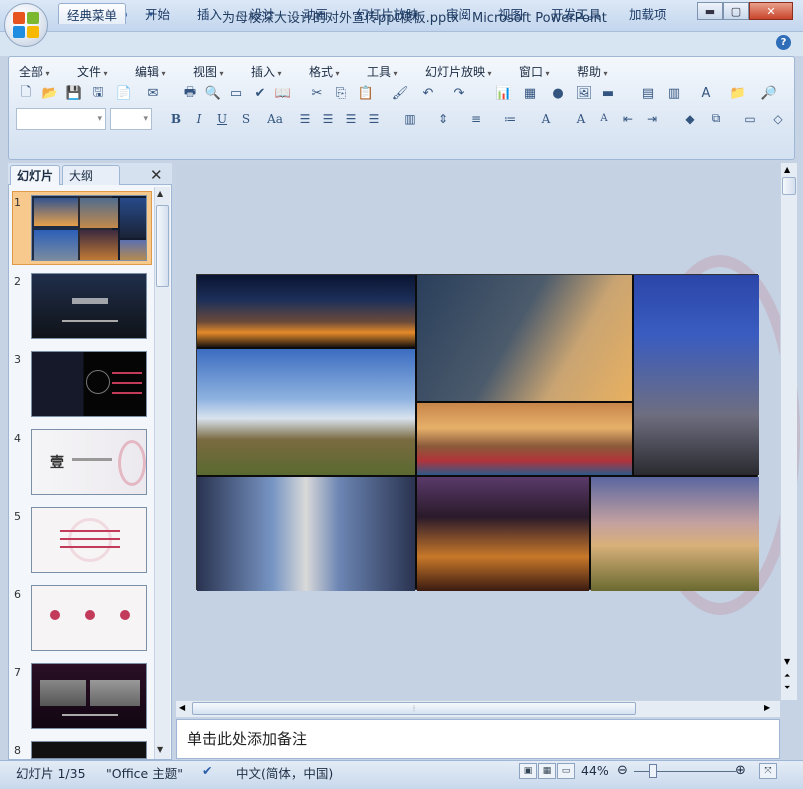 The width and height of the screenshot is (803, 789). Describe the element at coordinates (706, 93) in the screenshot. I see `textbox-icon: A` at that location.